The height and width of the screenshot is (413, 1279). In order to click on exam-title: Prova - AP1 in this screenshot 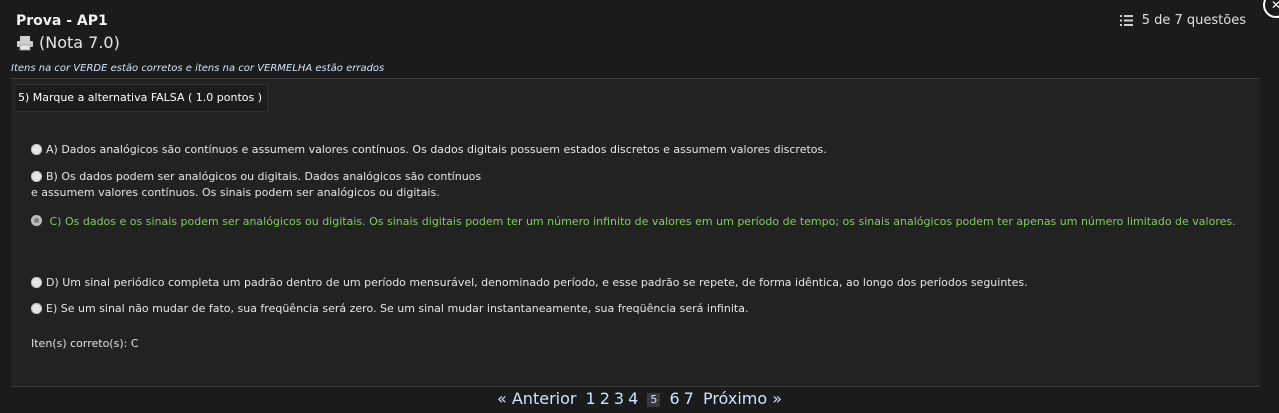, I will do `click(62, 21)`.